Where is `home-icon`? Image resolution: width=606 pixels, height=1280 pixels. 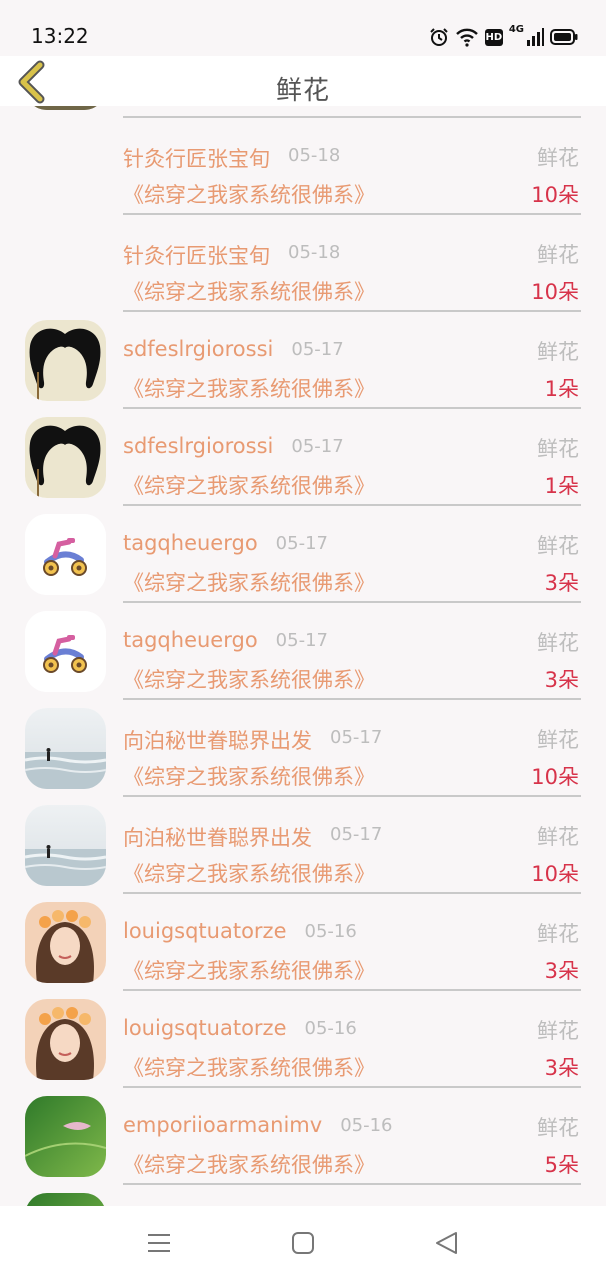
home-icon is located at coordinates (303, 1243).